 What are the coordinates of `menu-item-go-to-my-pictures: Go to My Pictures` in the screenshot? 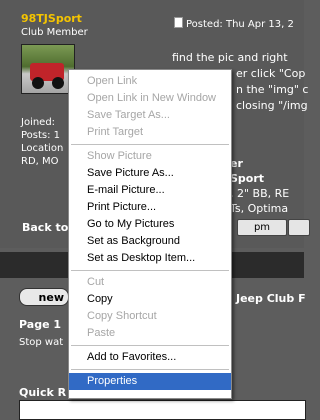 It's located at (150, 224).